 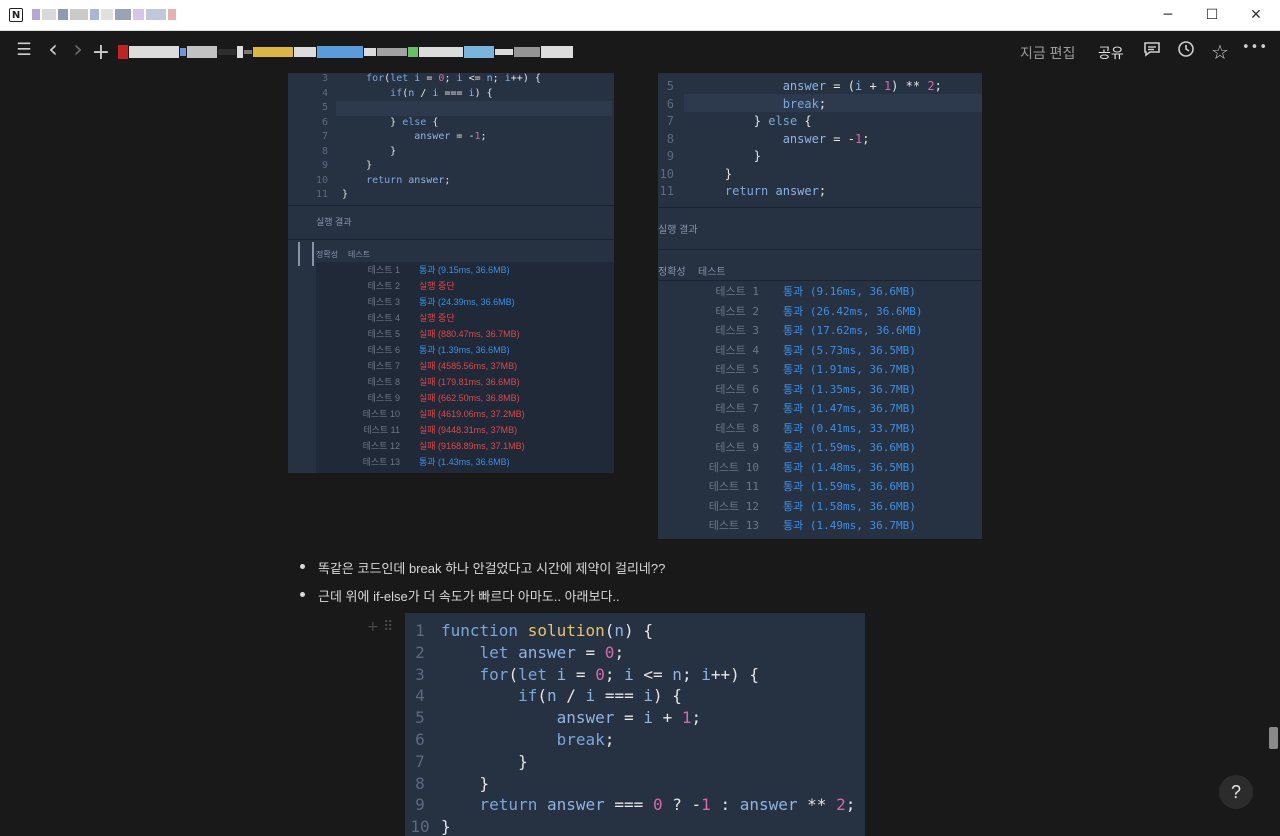 I want to click on result-label: 테스트 11, so click(x=733, y=486).